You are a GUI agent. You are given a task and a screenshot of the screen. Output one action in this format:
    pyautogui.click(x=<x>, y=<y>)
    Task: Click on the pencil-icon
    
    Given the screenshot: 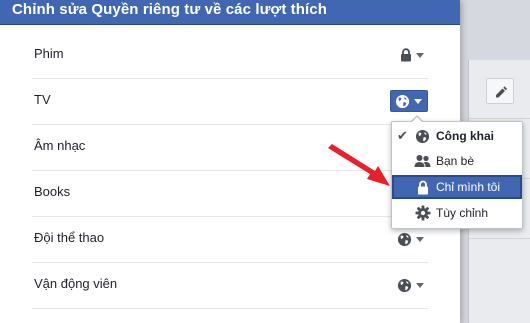 What is the action you would take?
    pyautogui.click(x=502, y=92)
    